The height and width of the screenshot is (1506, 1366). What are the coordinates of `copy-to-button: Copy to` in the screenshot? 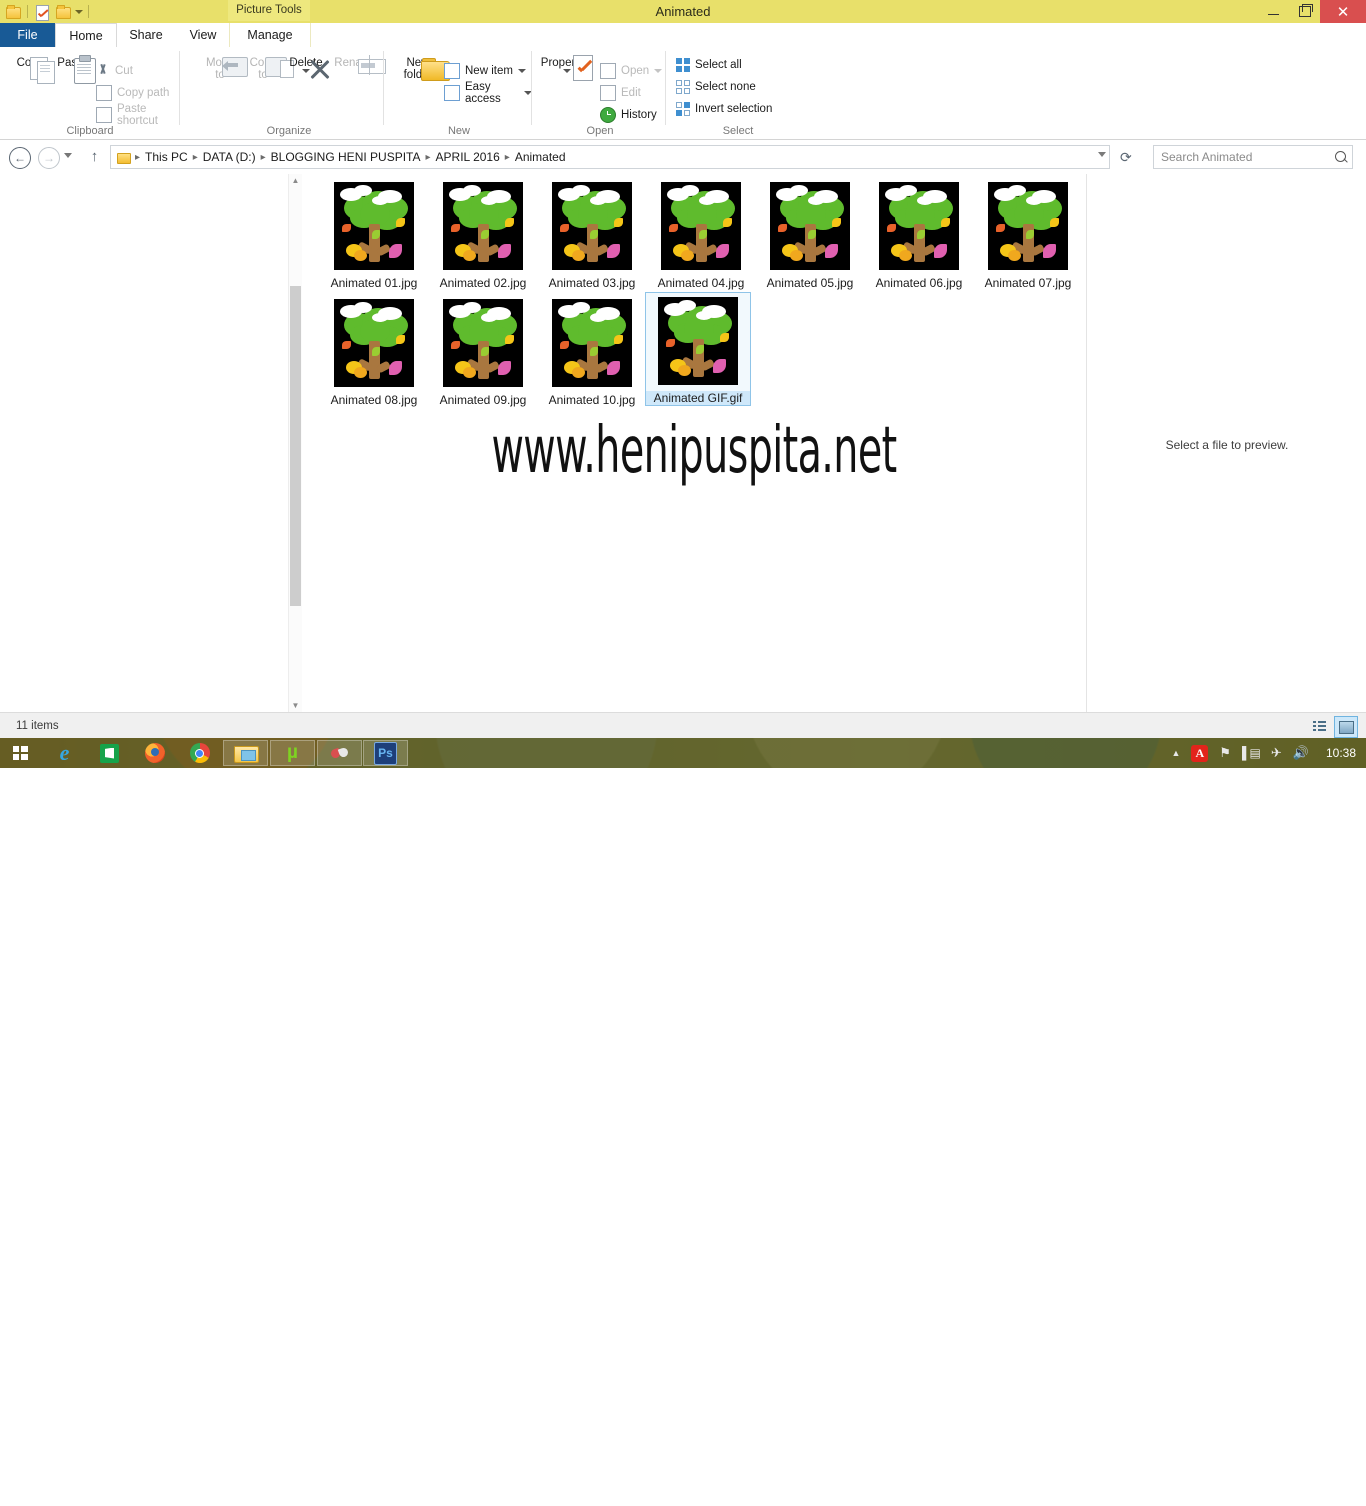 It's located at (266, 68).